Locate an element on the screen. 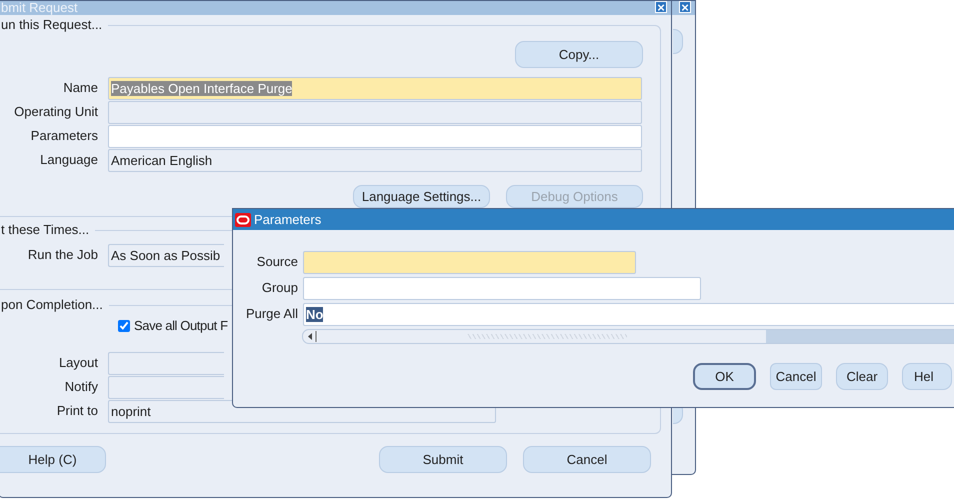 The image size is (954, 501). field-label: Name is located at coordinates (80, 88).